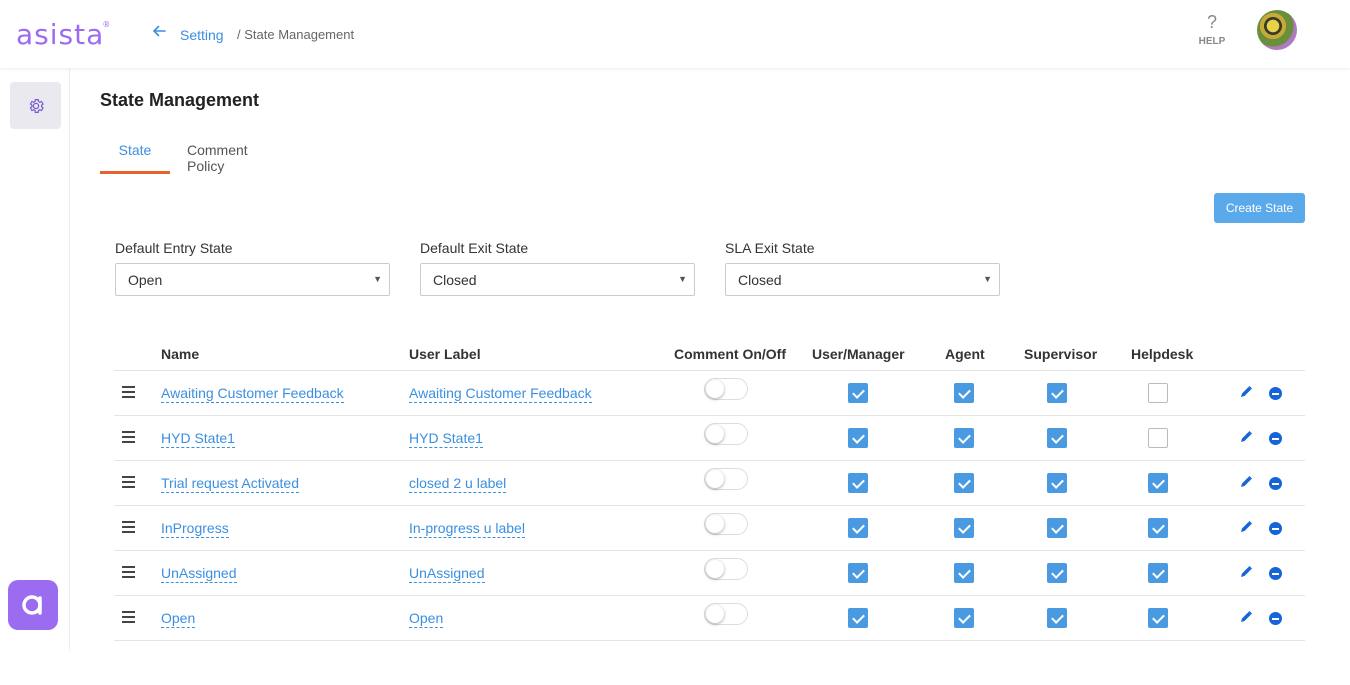  Describe the element at coordinates (445, 354) in the screenshot. I see `column-header-user-label: User Label` at that location.